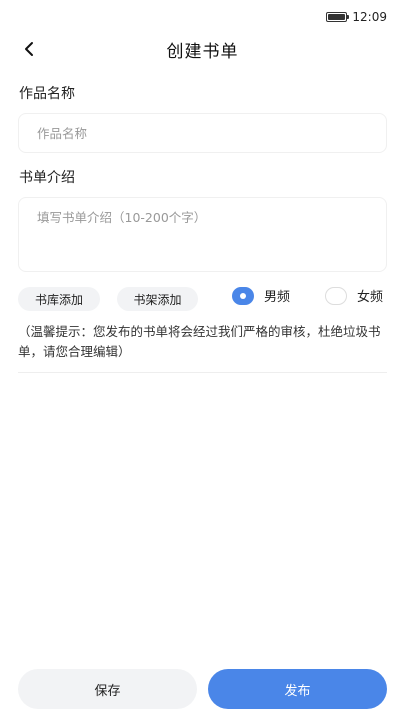 The image size is (405, 720). Describe the element at coordinates (199, 341) in the screenshot. I see `tip-text: （温馨提示：您发布的书单将会经过我们严格的审核，杜绝垃圾书单，请您合理编辑）` at that location.